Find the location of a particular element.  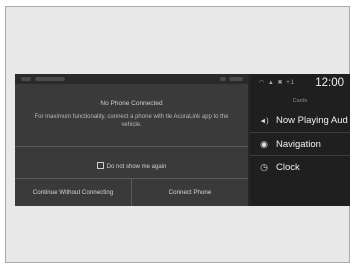

wifi-icon: ◠ is located at coordinates (262, 83).